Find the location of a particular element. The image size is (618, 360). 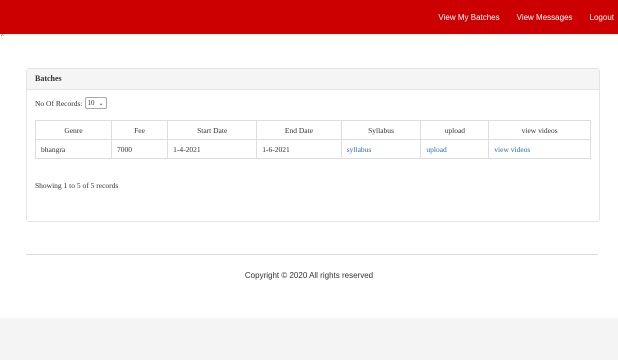

cell-end-date: 1-6-2021 is located at coordinates (299, 149).